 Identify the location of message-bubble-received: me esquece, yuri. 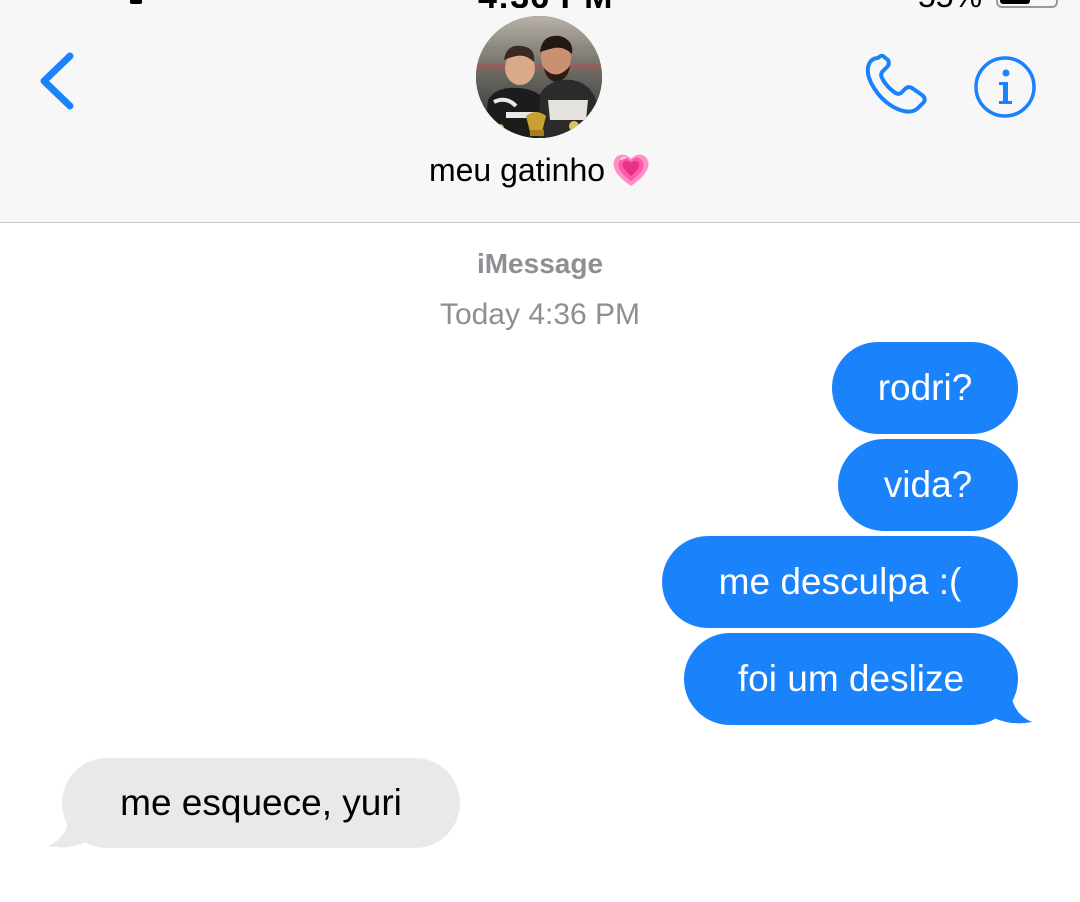
(261, 803).